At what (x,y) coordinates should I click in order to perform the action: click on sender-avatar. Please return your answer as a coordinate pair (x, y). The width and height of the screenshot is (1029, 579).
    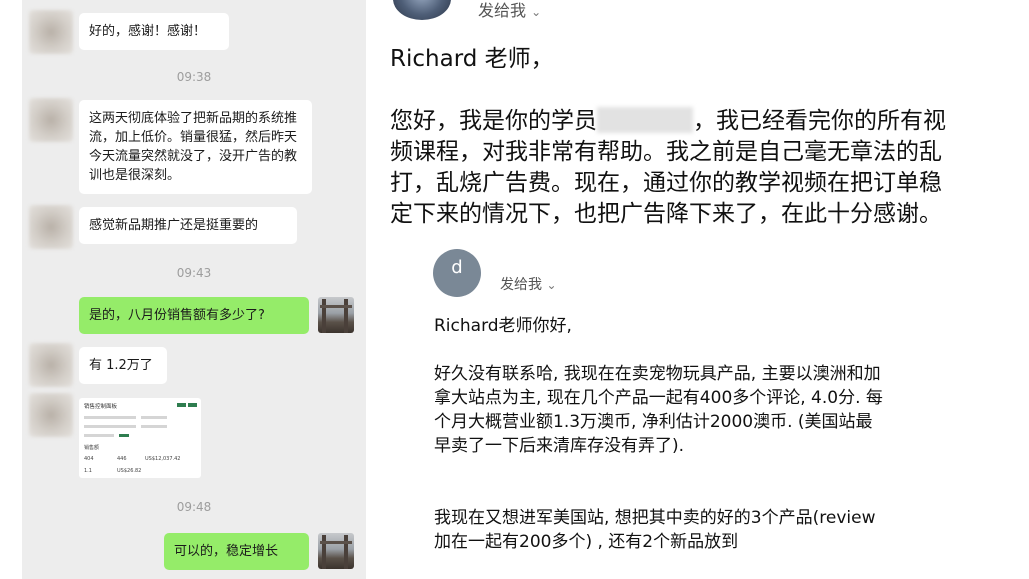
    Looking at the image, I should click on (422, 10).